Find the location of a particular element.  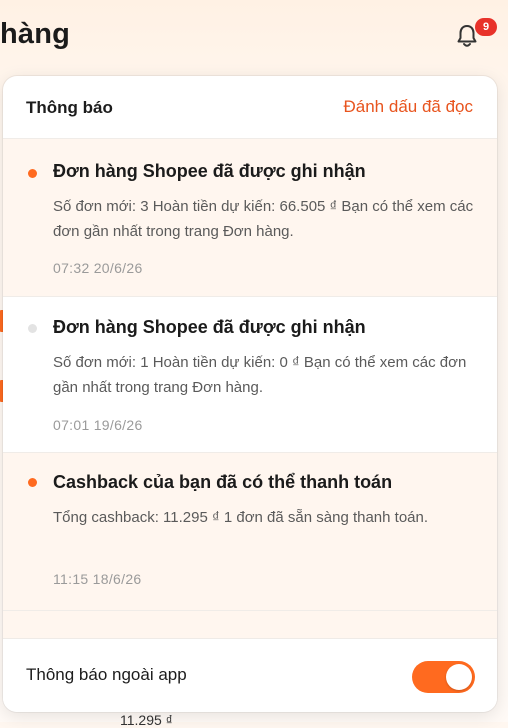

panel-footer: Thông báo ngoài app is located at coordinates (250, 675).